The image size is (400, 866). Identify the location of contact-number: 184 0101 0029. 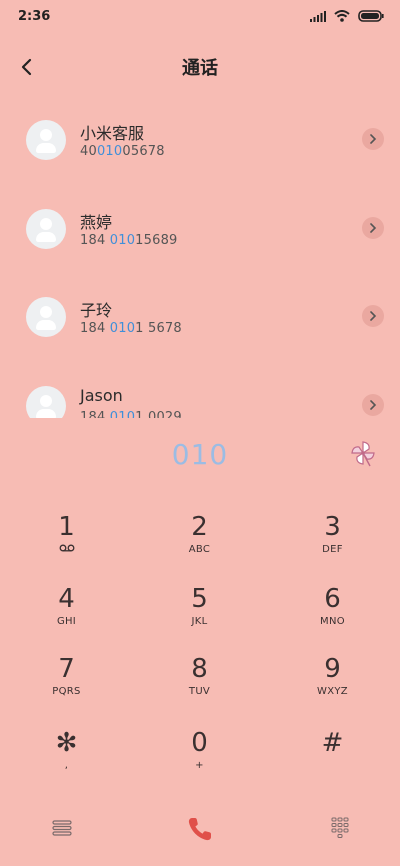
(131, 414).